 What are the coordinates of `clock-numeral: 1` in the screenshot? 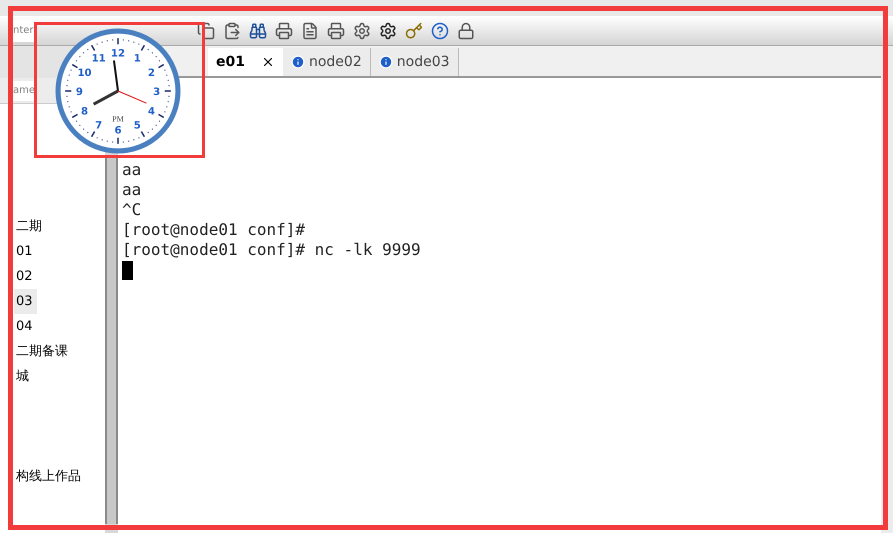 It's located at (137, 59).